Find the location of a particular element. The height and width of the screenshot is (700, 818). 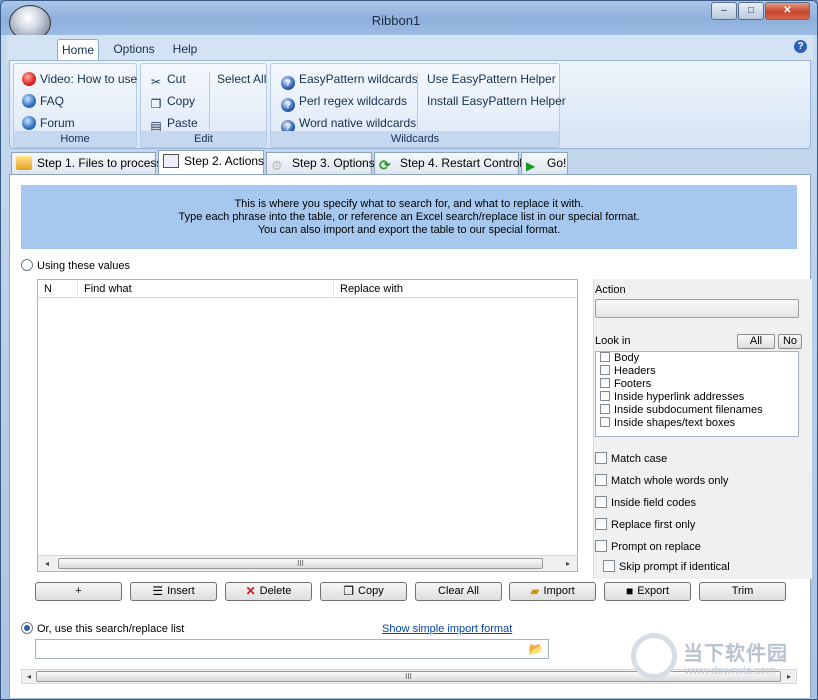

tab-step3-options: ⚙ Step 3. Options is located at coordinates (320, 163).